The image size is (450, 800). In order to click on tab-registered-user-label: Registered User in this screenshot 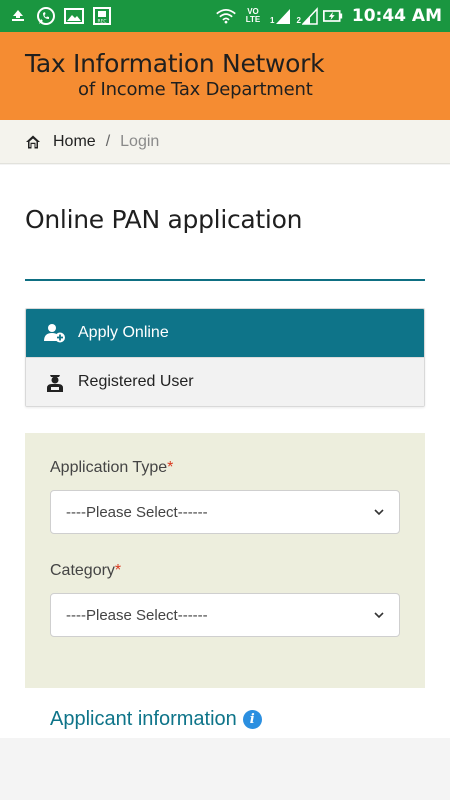, I will do `click(136, 381)`.